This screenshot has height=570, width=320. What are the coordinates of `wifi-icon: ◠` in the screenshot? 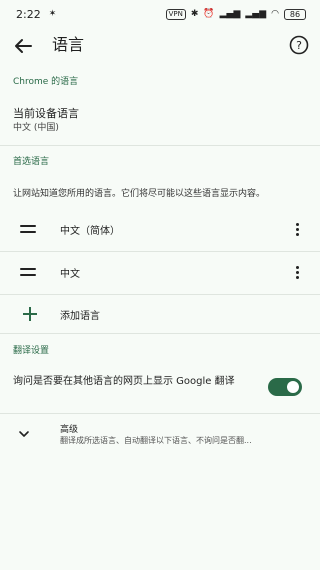 It's located at (275, 14).